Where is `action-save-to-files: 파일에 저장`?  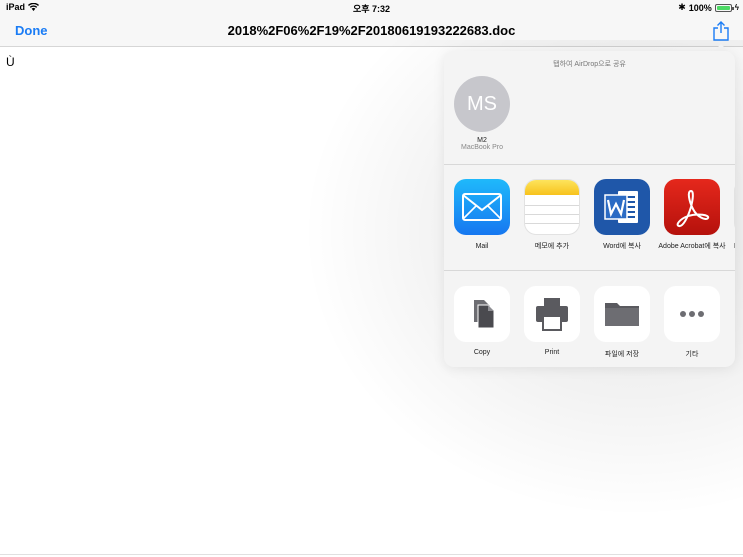 action-save-to-files: 파일에 저장 is located at coordinates (622, 322).